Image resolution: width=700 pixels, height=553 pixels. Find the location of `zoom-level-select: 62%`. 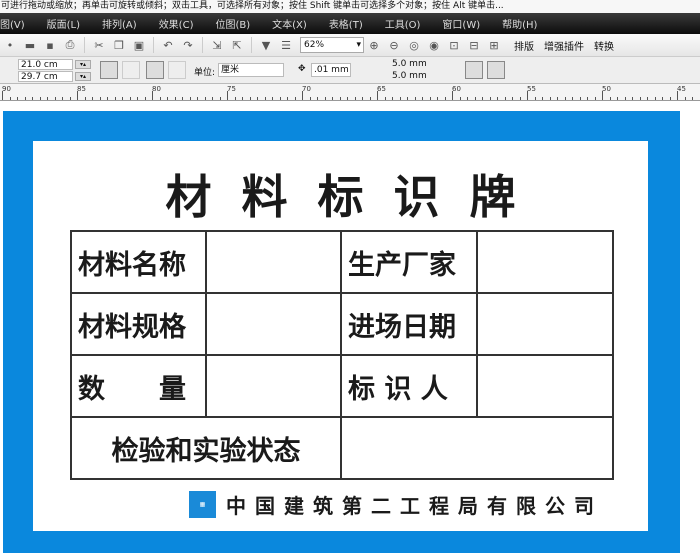

zoom-level-select: 62% is located at coordinates (332, 45).